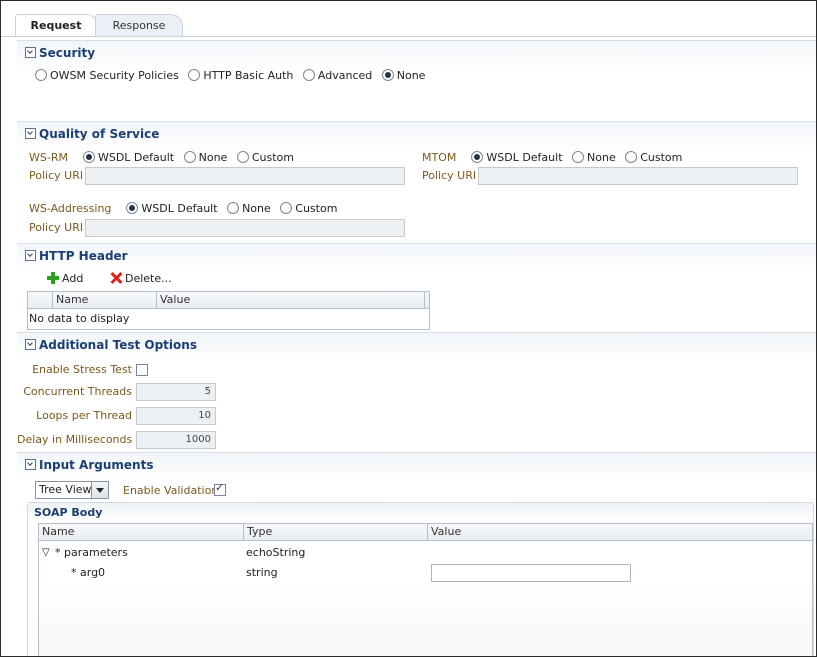 The image size is (817, 657). Describe the element at coordinates (46, 552) in the screenshot. I see `triangle-down-icon: ▽` at that location.